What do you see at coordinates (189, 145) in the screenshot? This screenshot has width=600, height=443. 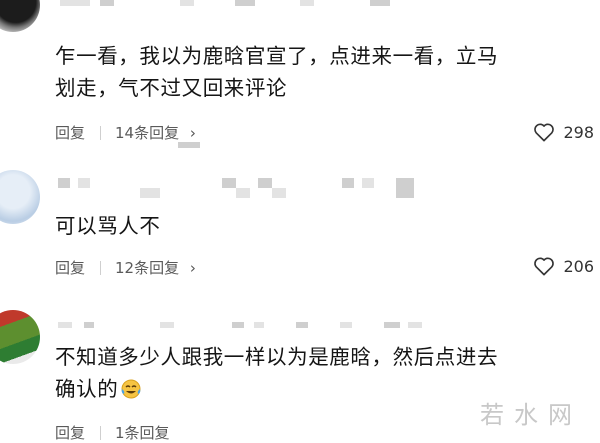 I see `blurred-block` at bounding box center [189, 145].